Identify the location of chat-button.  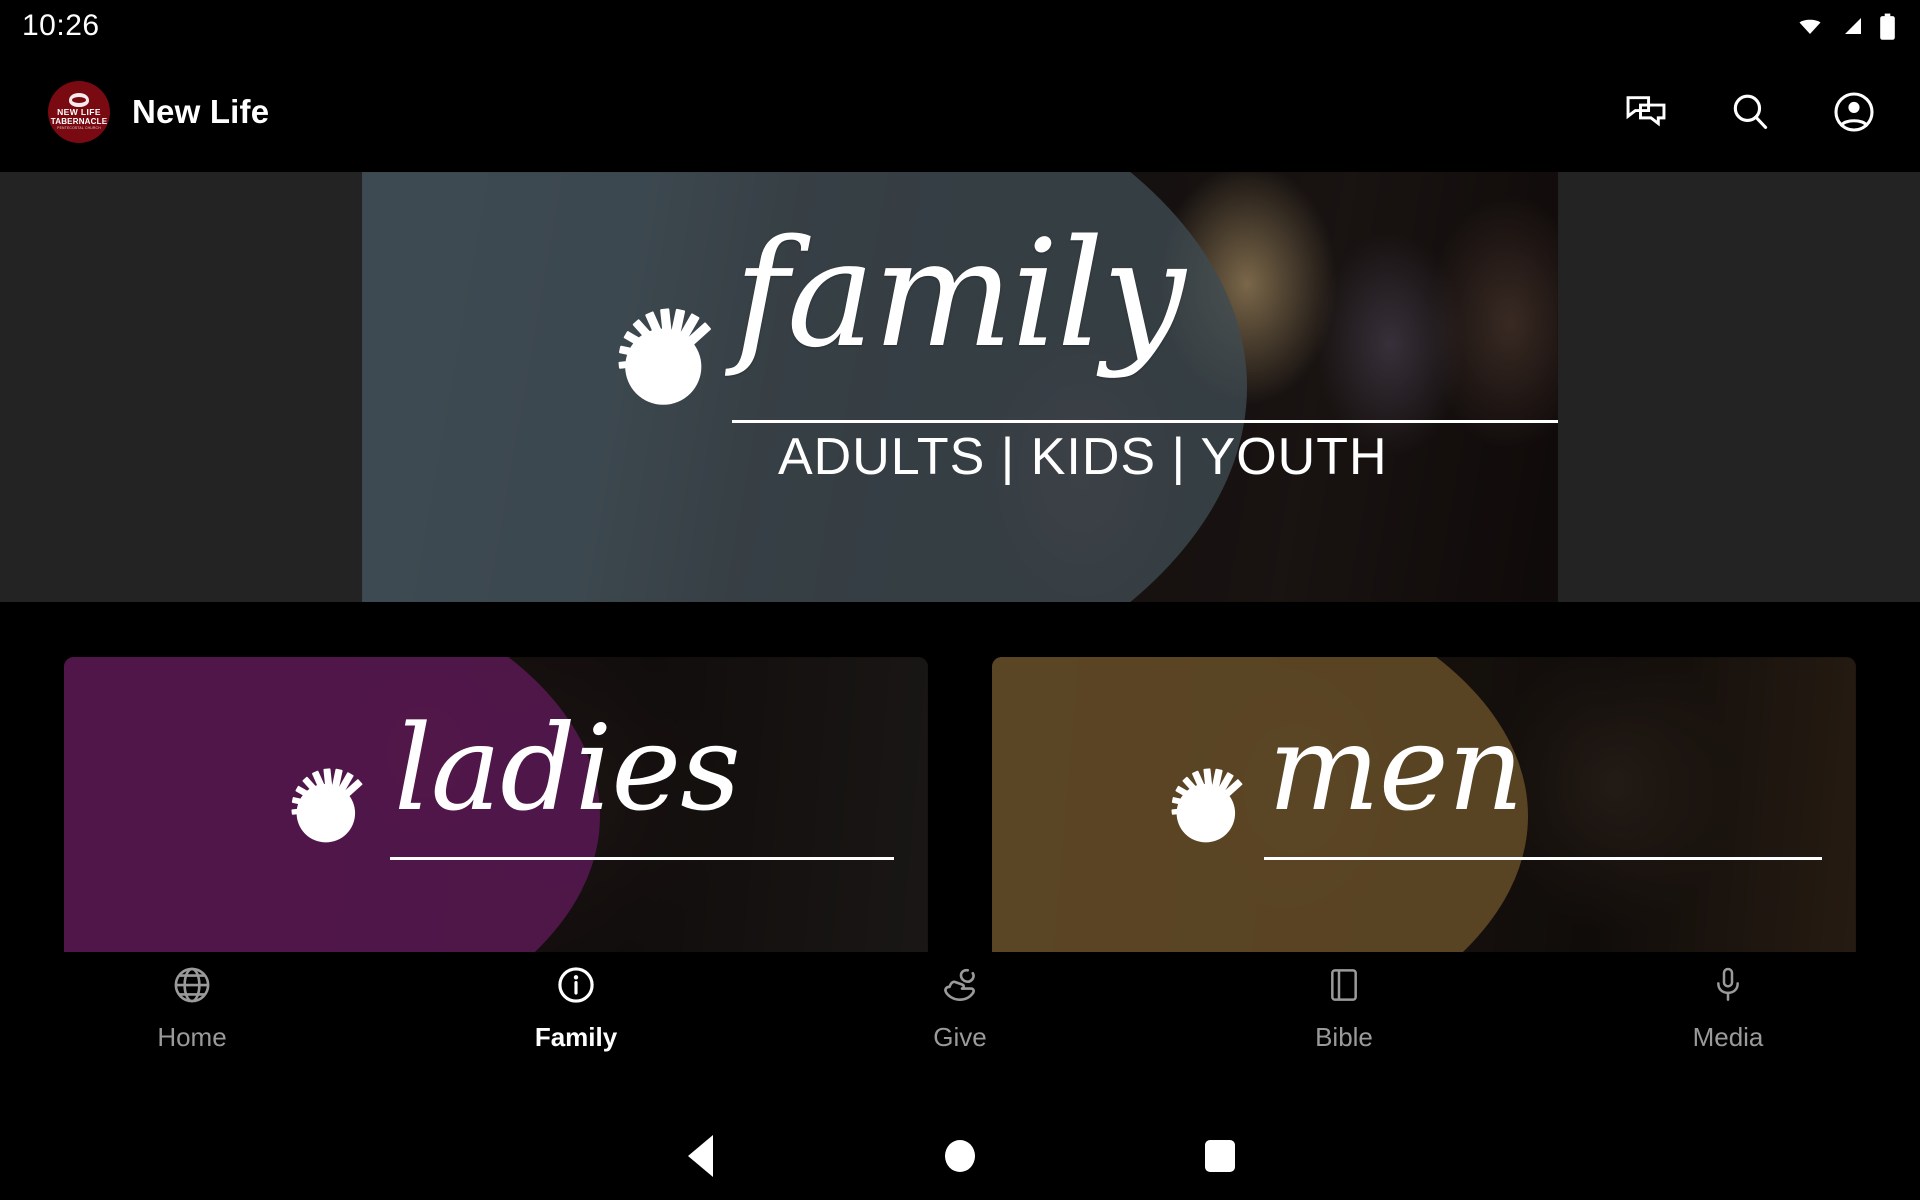
(1646, 112).